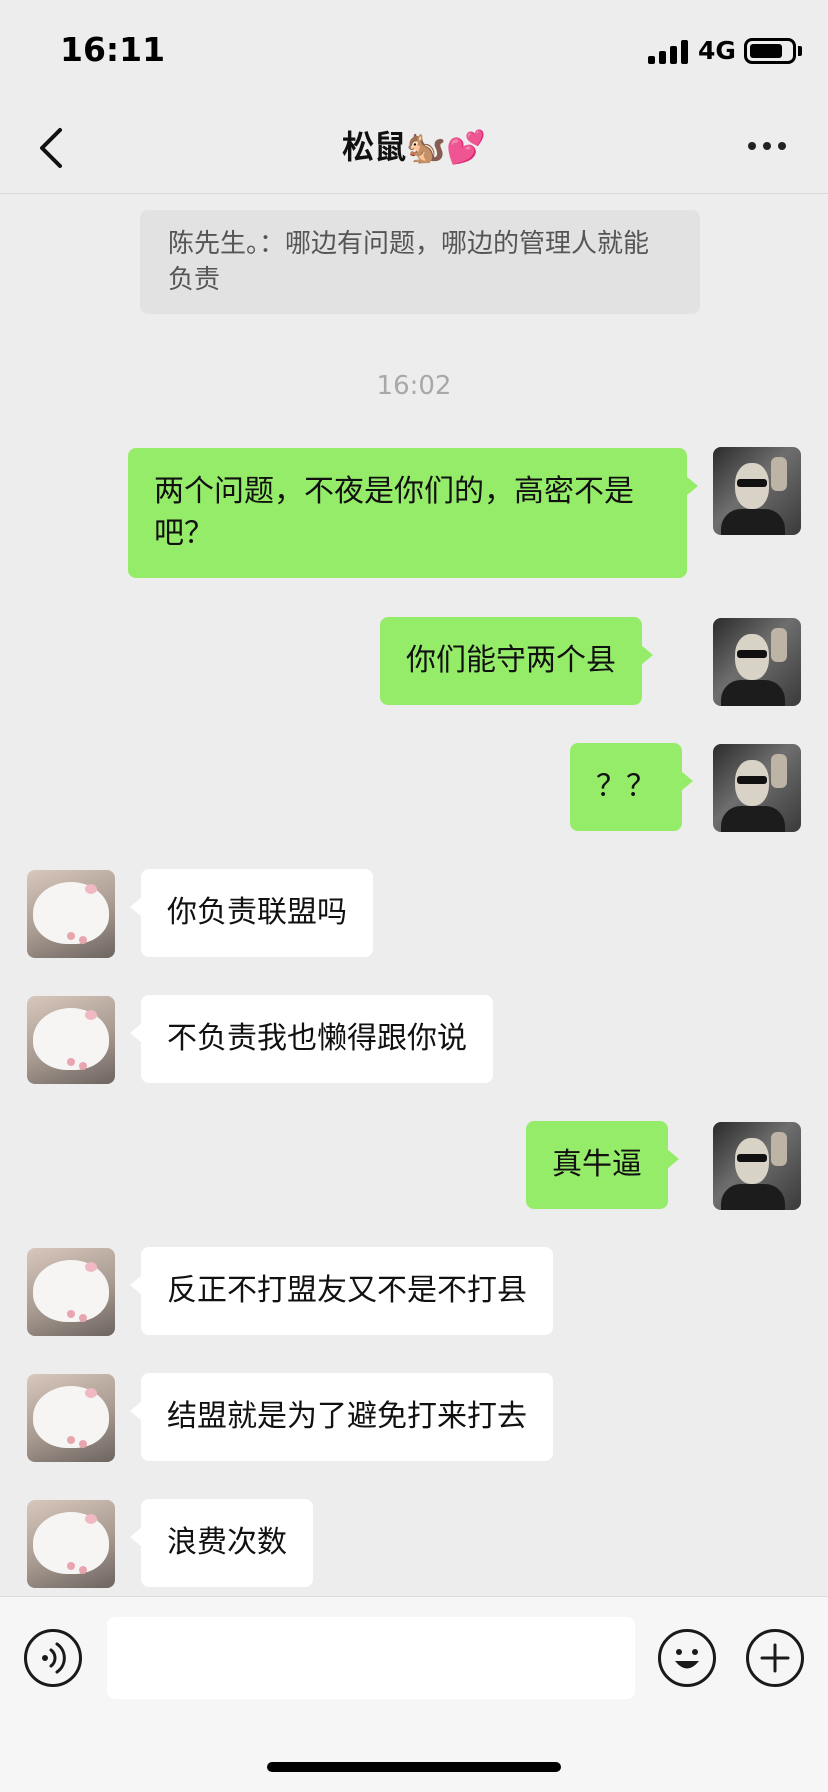 The image size is (828, 1792). Describe the element at coordinates (768, 147) in the screenshot. I see `more-icon` at that location.